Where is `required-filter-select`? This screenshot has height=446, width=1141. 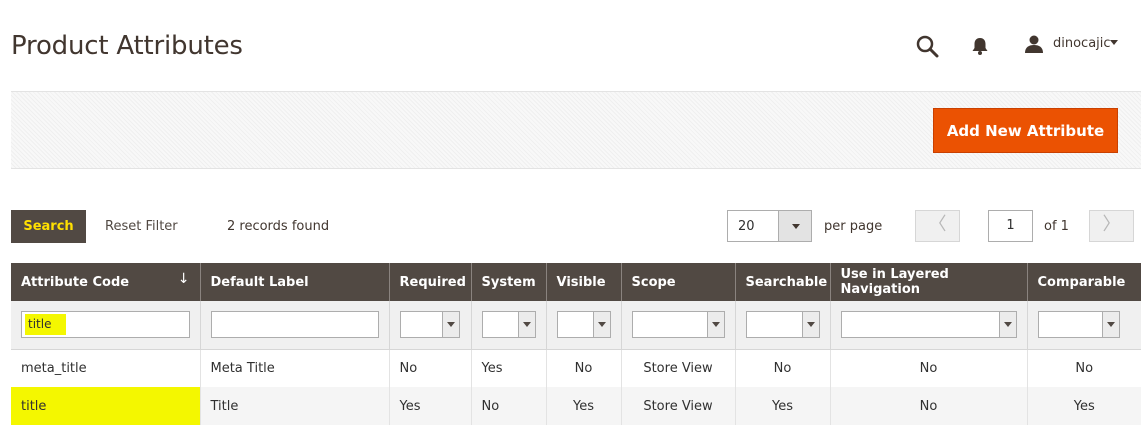
required-filter-select is located at coordinates (429, 325).